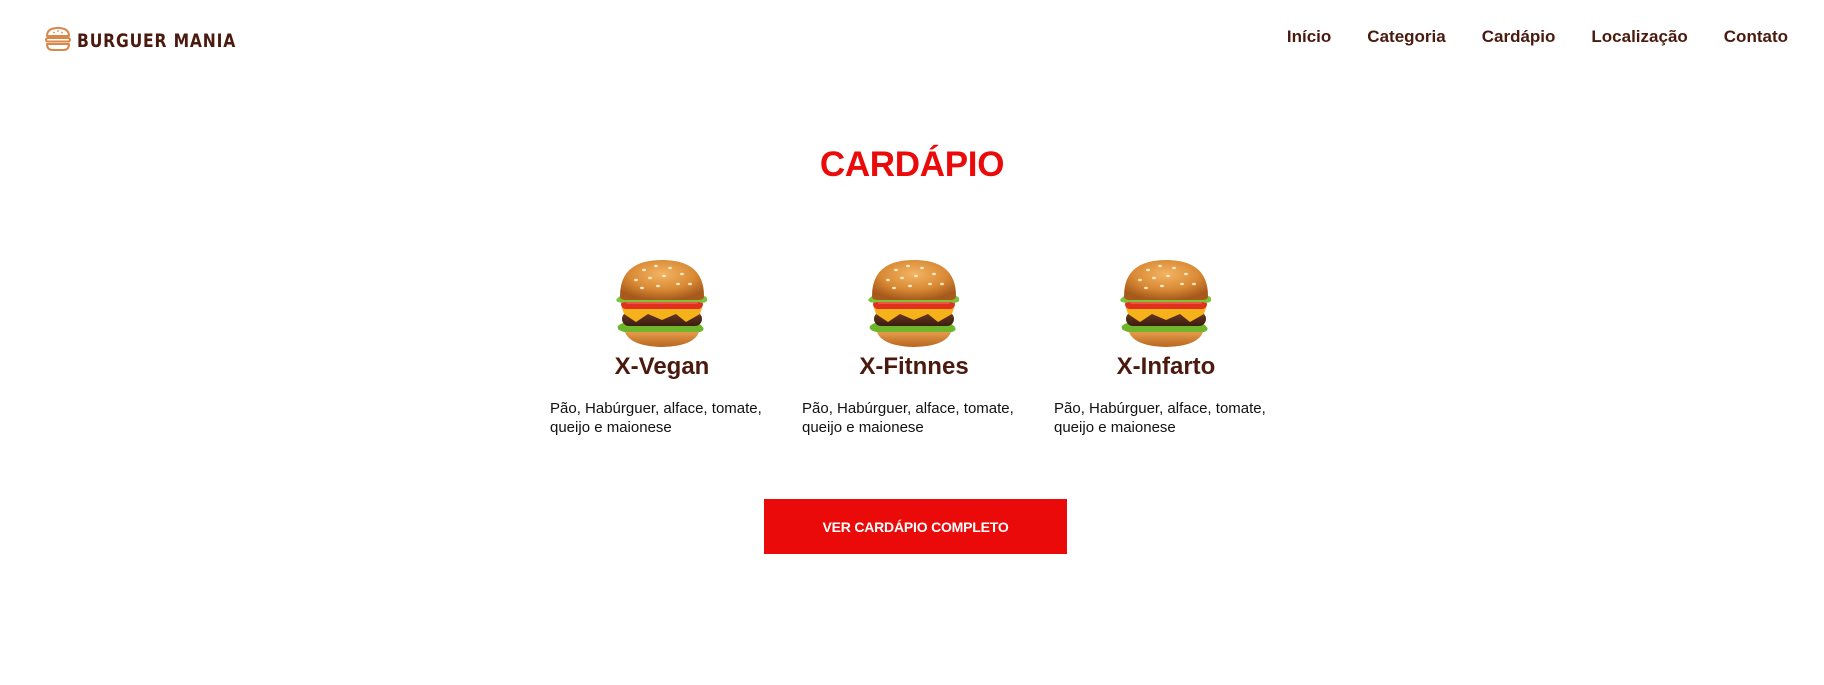 The width and height of the screenshot is (1824, 685). What do you see at coordinates (1166, 366) in the screenshot?
I see `menu-item-name: X-Infarto` at bounding box center [1166, 366].